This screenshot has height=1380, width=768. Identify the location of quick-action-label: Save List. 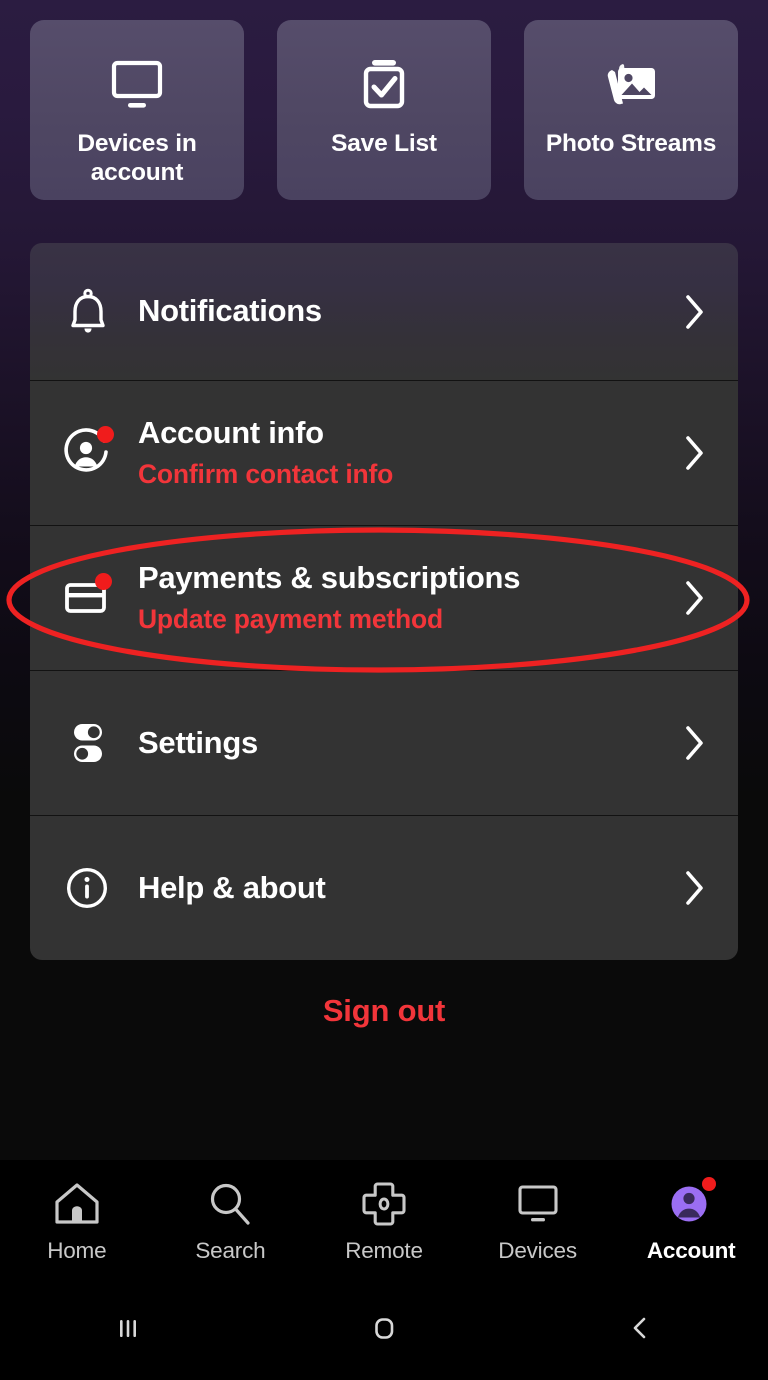
(384, 143).